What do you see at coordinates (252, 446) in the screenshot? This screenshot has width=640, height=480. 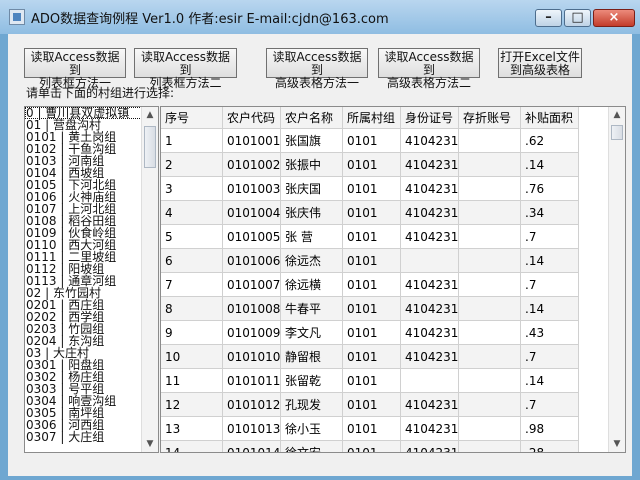 I see `table-cell: 0101014` at bounding box center [252, 446].